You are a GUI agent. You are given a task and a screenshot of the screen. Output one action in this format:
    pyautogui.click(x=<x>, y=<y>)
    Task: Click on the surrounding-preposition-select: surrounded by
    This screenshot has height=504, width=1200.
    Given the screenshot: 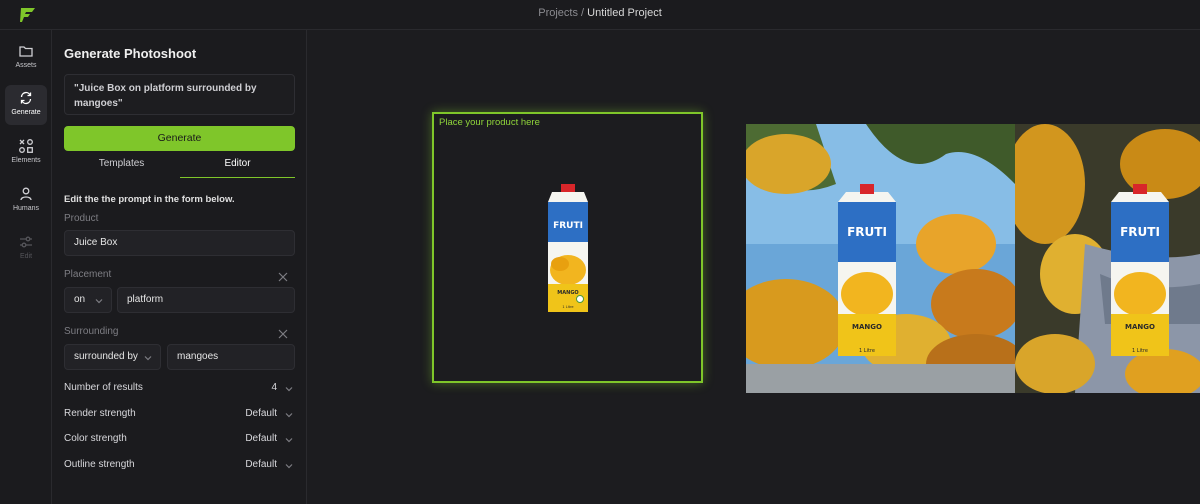 What is the action you would take?
    pyautogui.click(x=112, y=357)
    